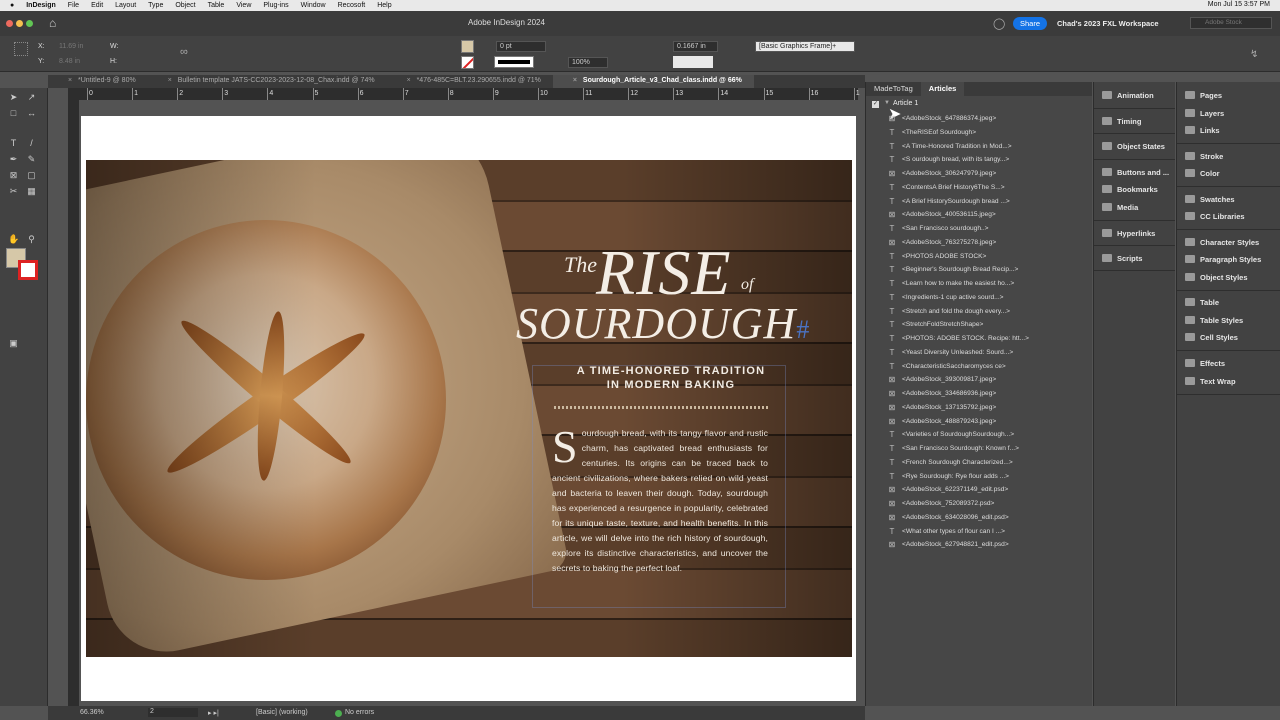  I want to click on object-style-select: [Basic Graphics Frame]+, so click(805, 46).